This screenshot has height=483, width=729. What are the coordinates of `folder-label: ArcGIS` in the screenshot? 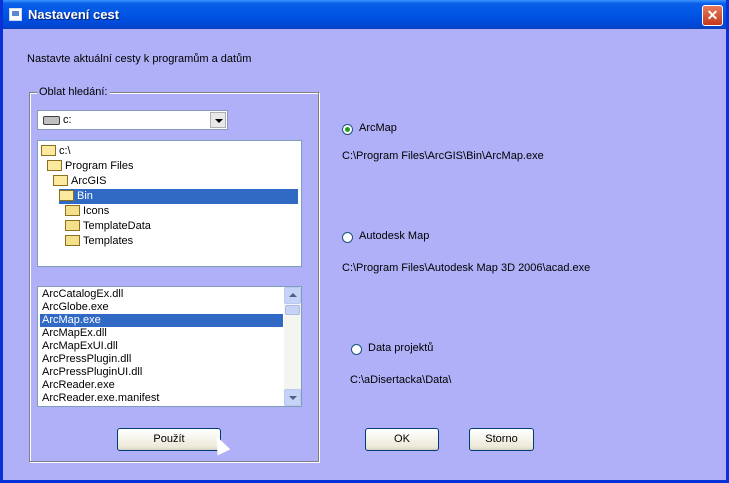 It's located at (89, 181).